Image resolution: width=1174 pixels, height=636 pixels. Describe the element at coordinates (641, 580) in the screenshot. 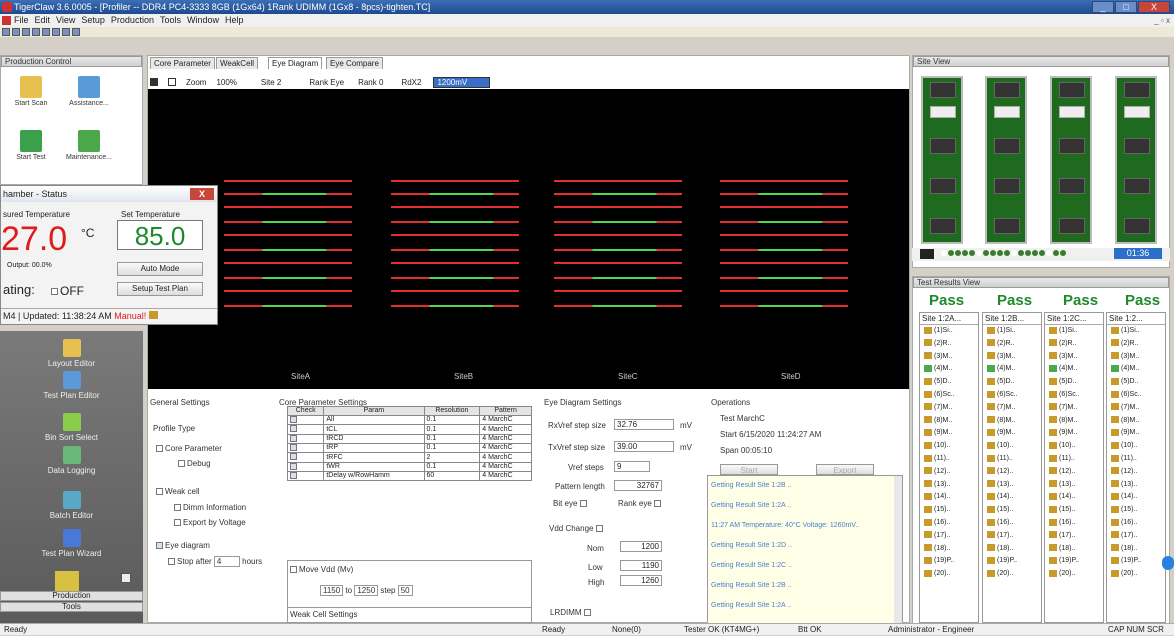

I see `high-input: 1260` at that location.